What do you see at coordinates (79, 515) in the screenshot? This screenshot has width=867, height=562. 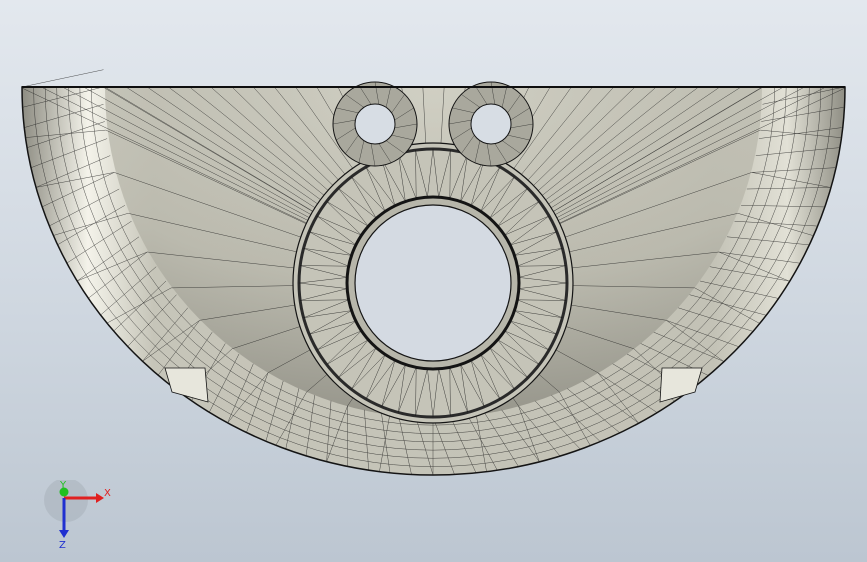 I see `axis-triad: X Y Z` at bounding box center [79, 515].